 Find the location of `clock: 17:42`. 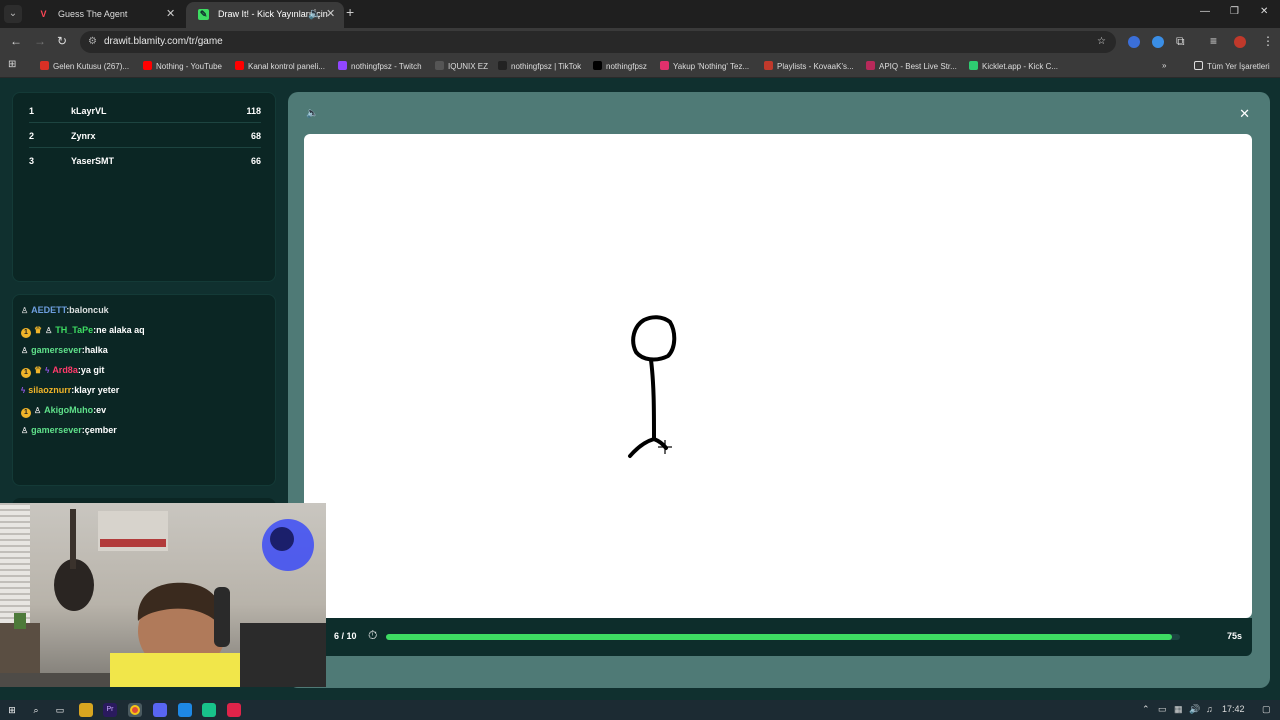

clock: 17:42 is located at coordinates (1233, 709).